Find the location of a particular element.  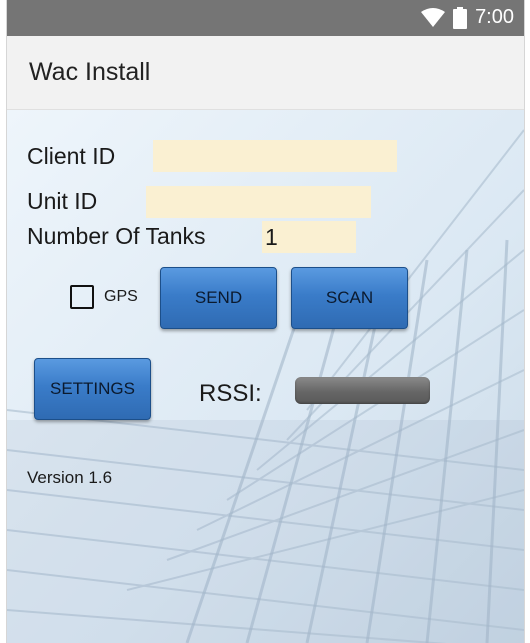

client-id-field is located at coordinates (275, 156).